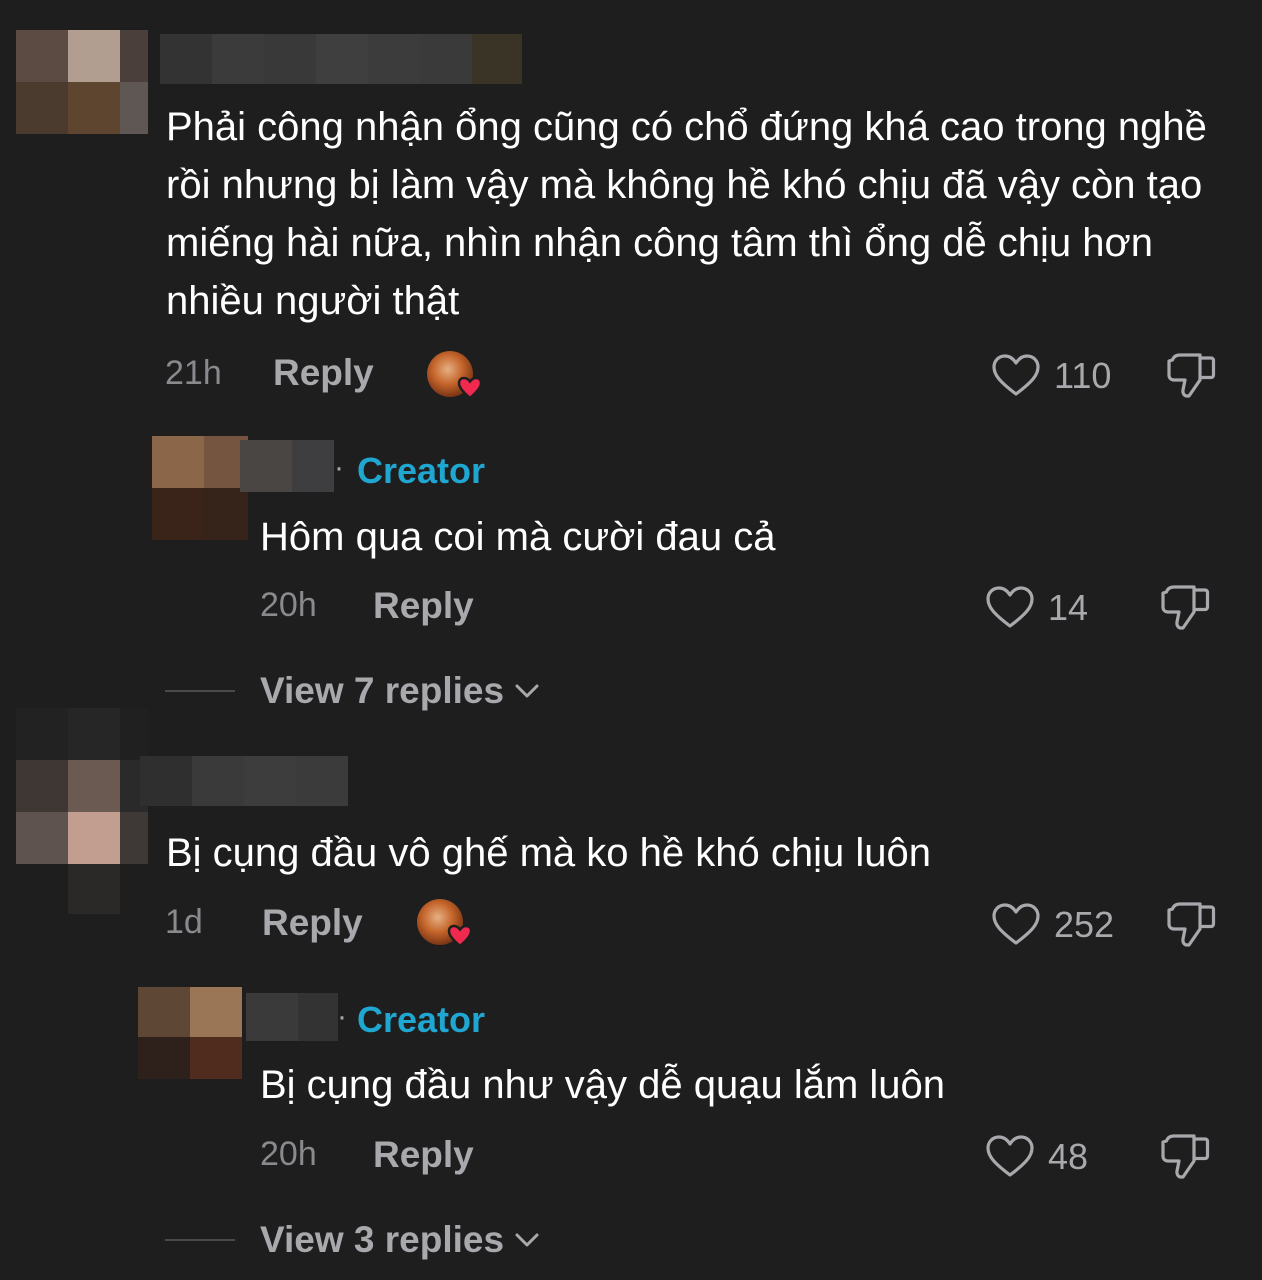 Image resolution: width=1262 pixels, height=1280 pixels. What do you see at coordinates (1068, 607) in the screenshot?
I see `like-count: 14` at bounding box center [1068, 607].